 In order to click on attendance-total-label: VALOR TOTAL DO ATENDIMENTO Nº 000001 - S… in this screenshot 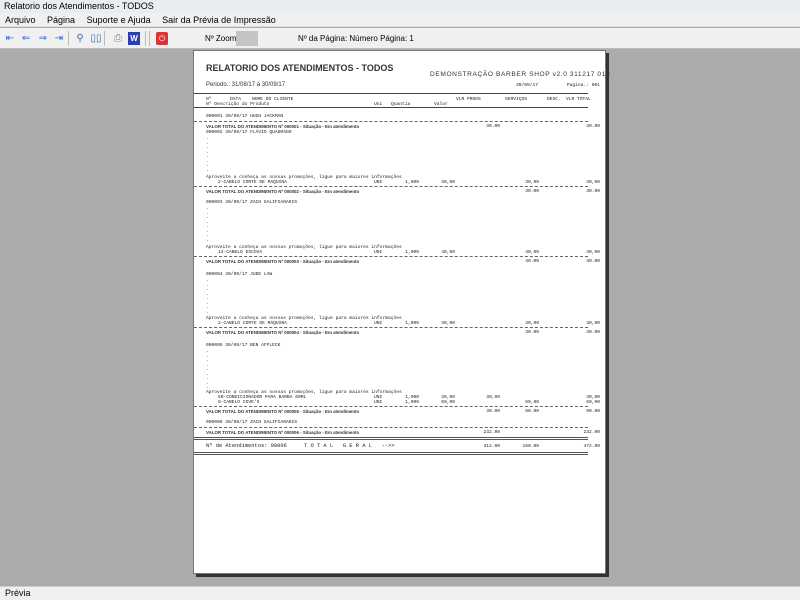, I will do `click(283, 126)`.